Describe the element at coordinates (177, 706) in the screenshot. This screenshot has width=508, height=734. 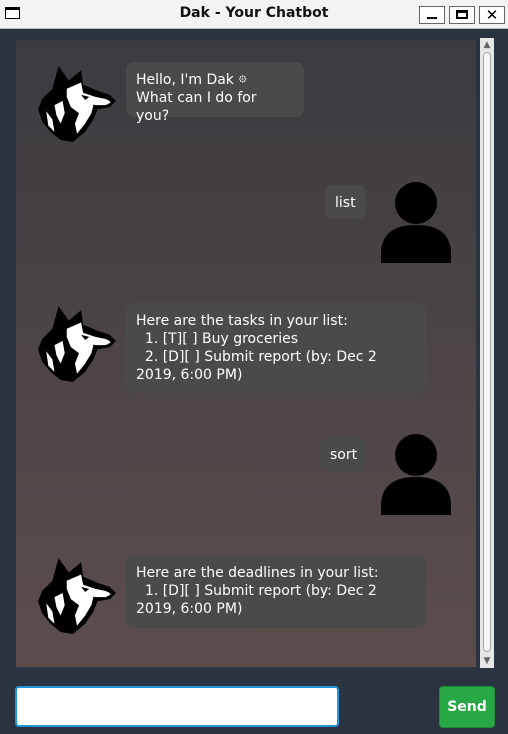
I see `message-input` at that location.